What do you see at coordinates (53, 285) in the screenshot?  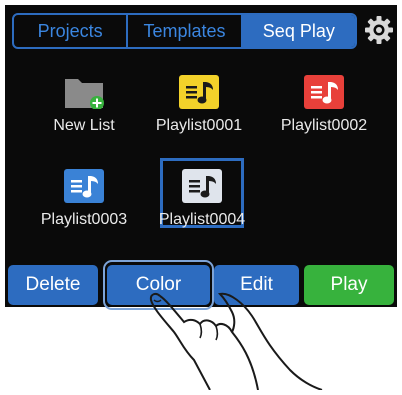 I see `delete-button: Delete` at bounding box center [53, 285].